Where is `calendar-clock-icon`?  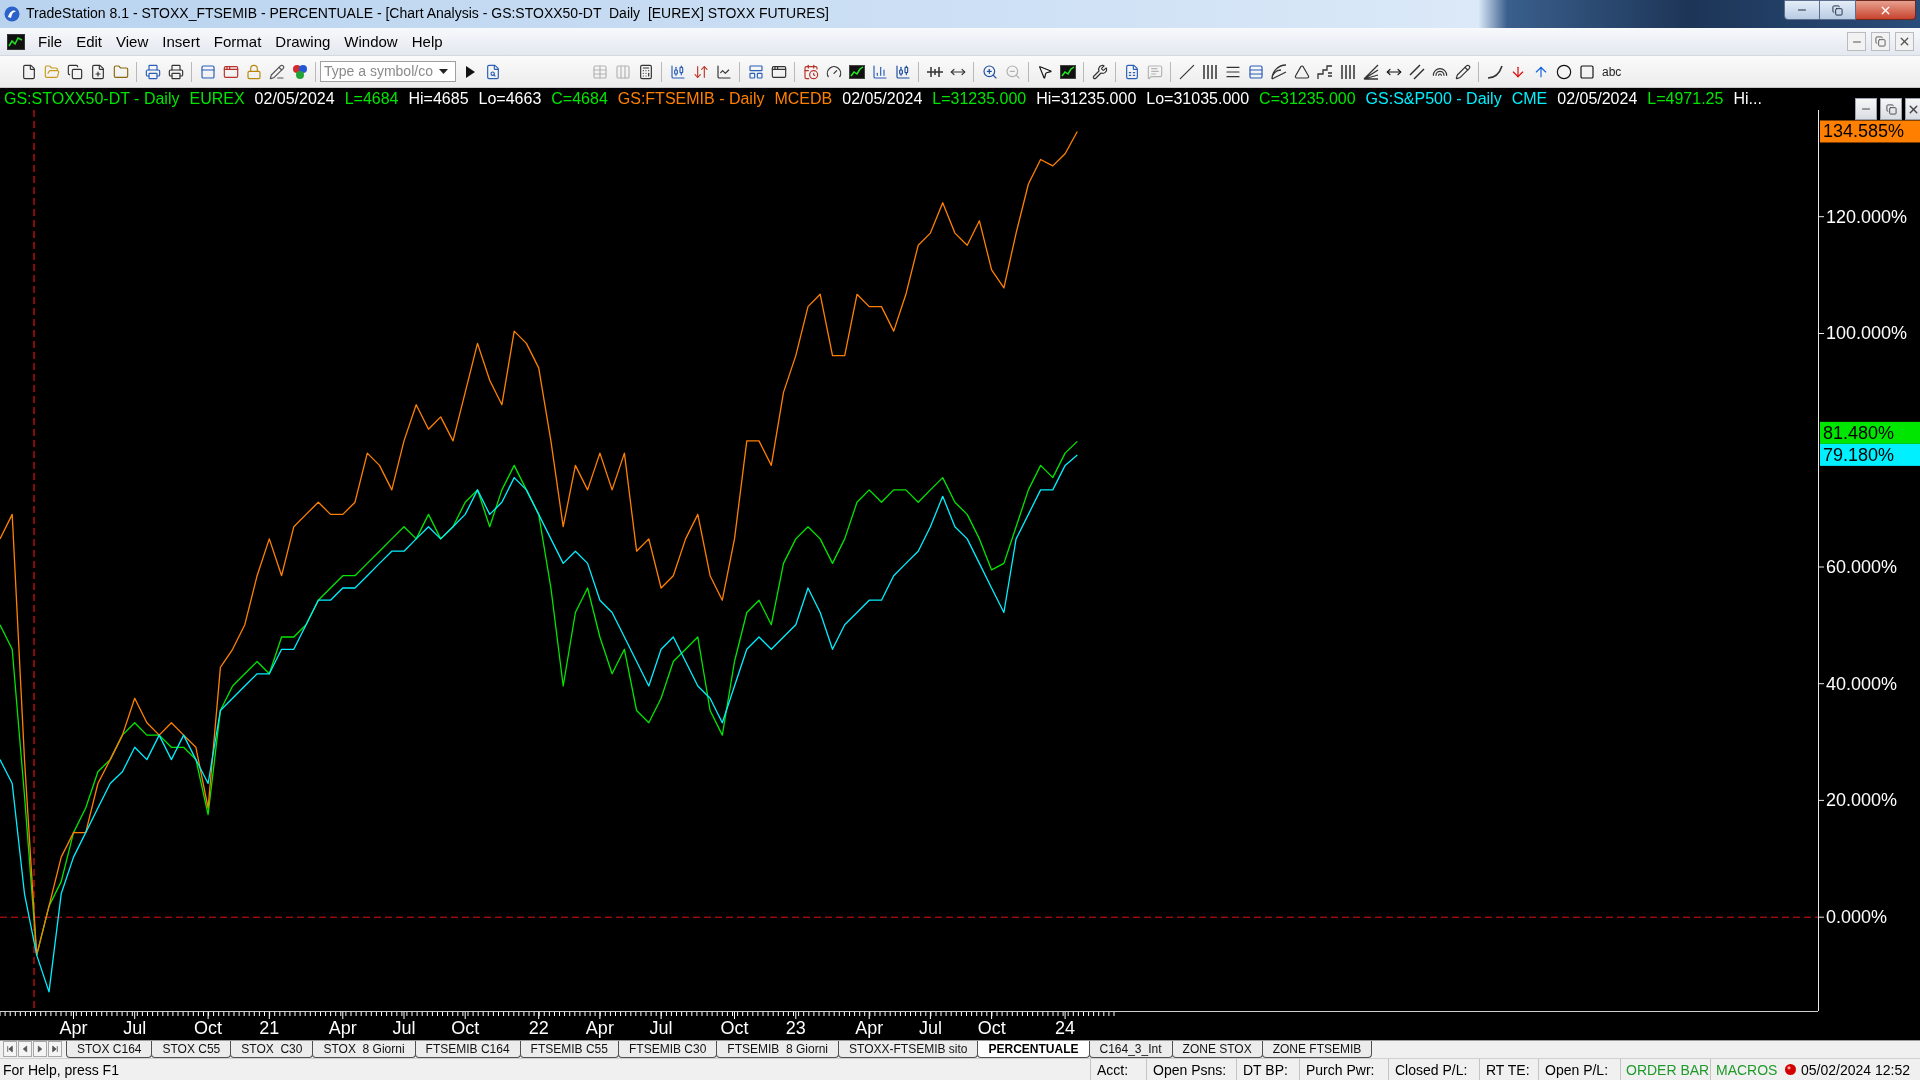
calendar-clock-icon is located at coordinates (810, 71).